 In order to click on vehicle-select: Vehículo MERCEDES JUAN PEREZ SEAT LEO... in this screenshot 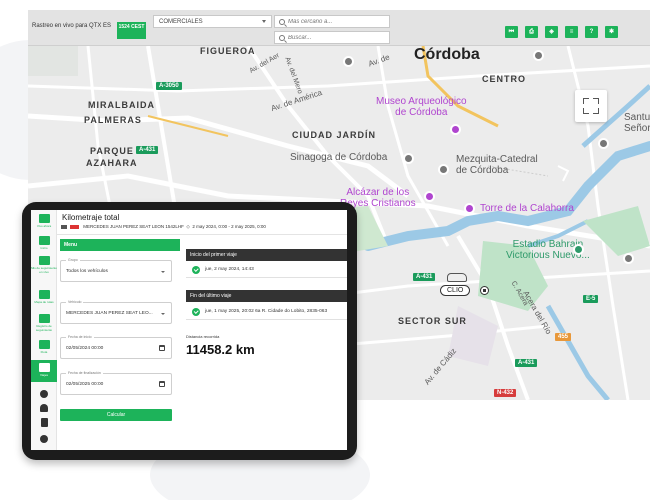, I will do `click(116, 312)`.